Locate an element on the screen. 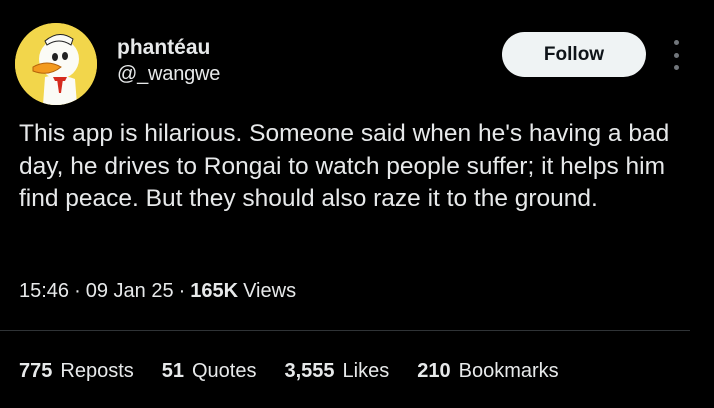  reposts-label: Reposts is located at coordinates (97, 371).